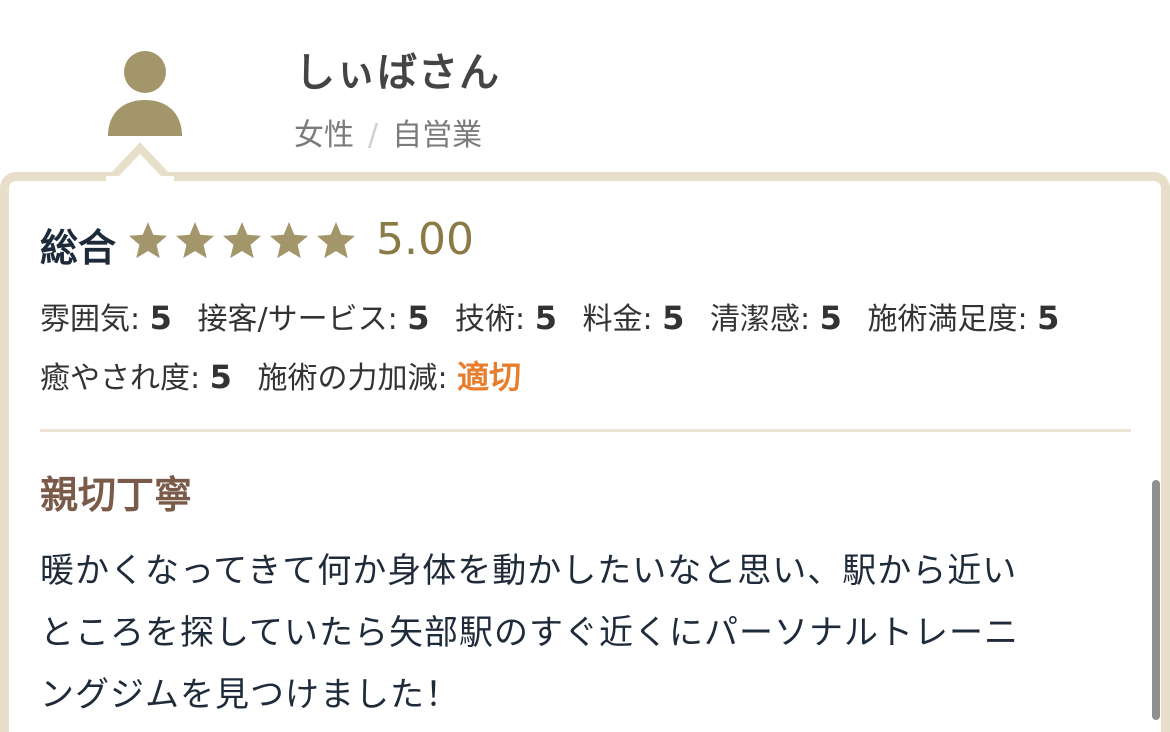 This screenshot has width=1170, height=732. What do you see at coordinates (297, 319) in the screenshot?
I see `criterion-label: 接客/サービス:` at bounding box center [297, 319].